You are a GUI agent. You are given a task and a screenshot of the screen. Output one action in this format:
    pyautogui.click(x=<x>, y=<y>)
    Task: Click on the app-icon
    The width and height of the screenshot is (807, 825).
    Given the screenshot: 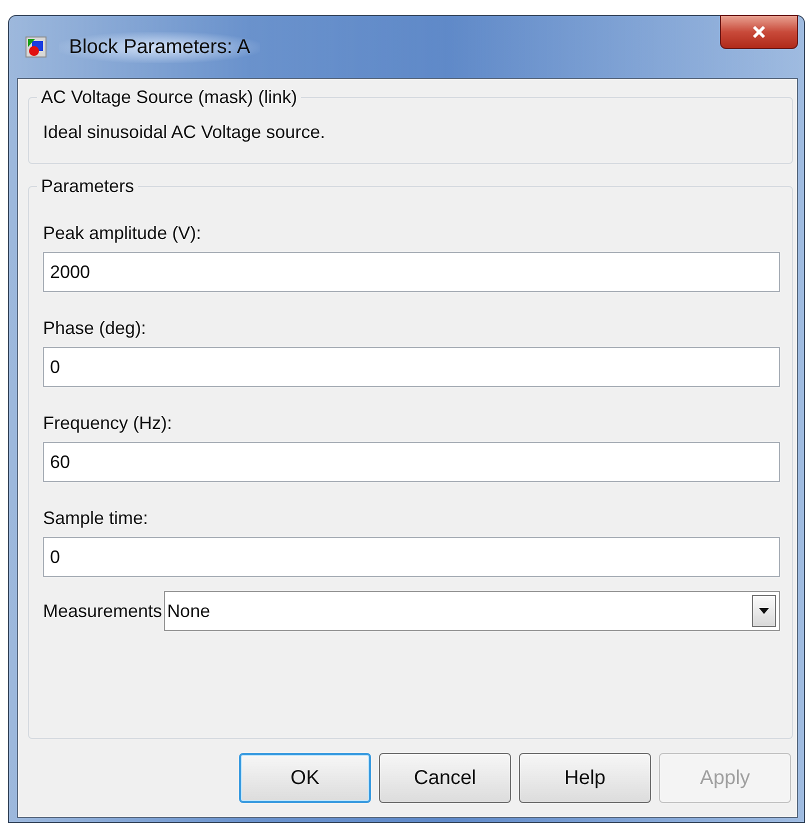 What is the action you would take?
    pyautogui.click(x=36, y=47)
    